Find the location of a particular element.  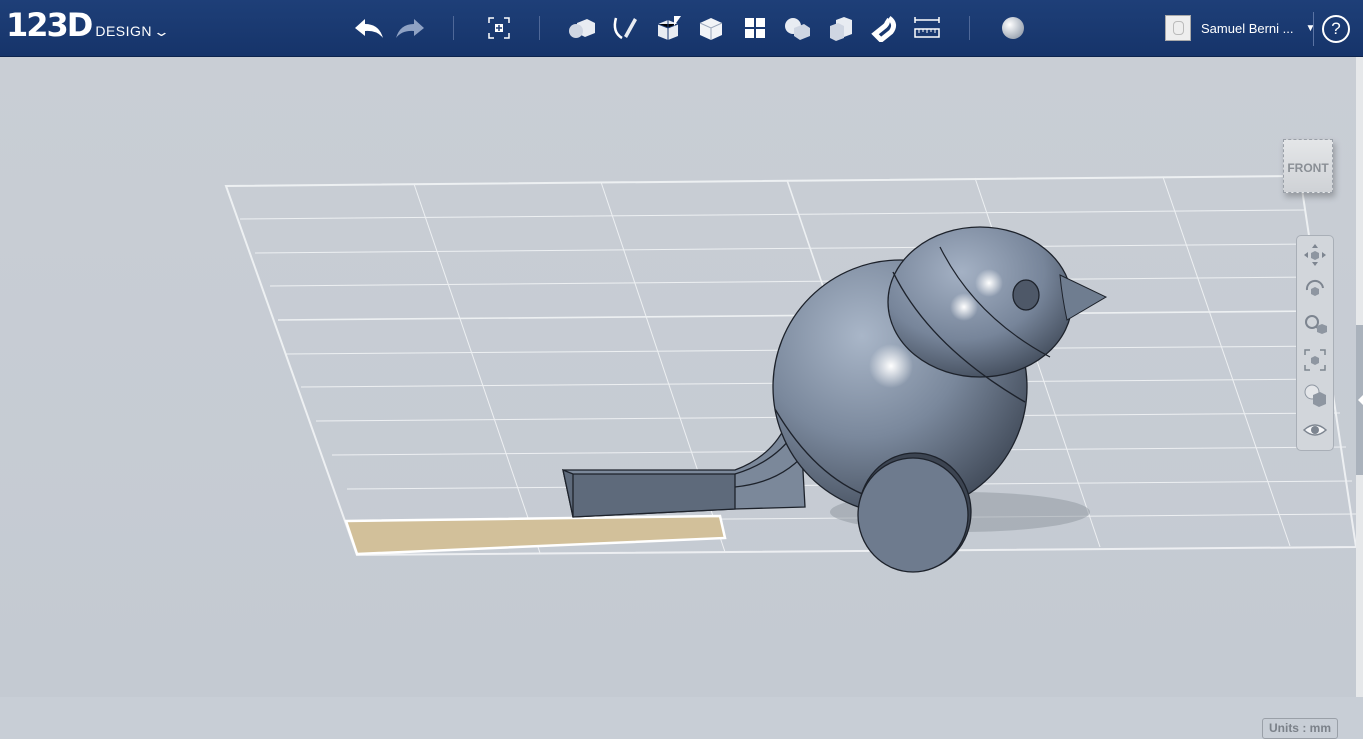

measure-button is located at coordinates (927, 28).